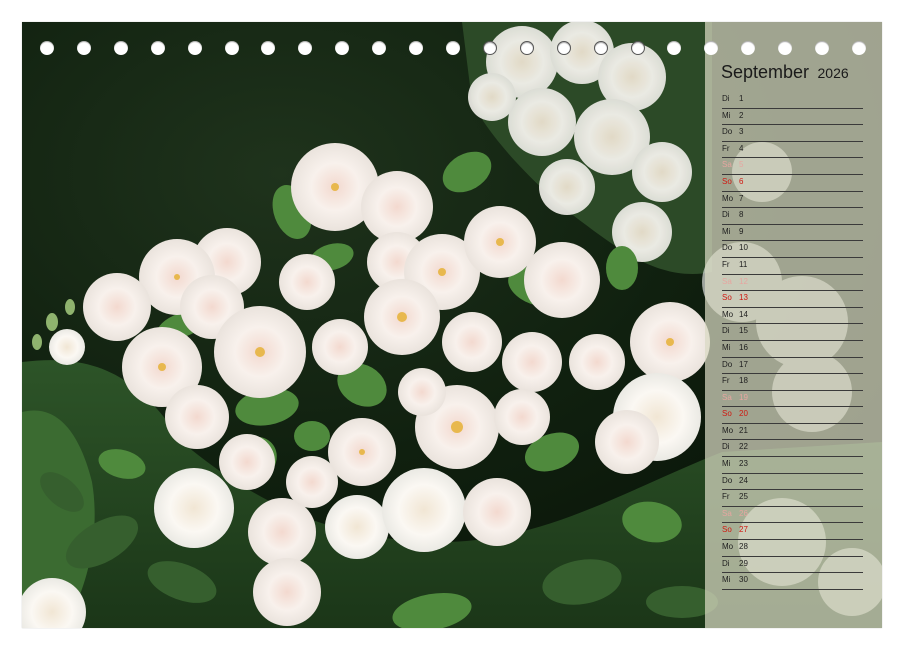 This screenshot has width=902, height=648. I want to click on day-number: 13, so click(743, 298).